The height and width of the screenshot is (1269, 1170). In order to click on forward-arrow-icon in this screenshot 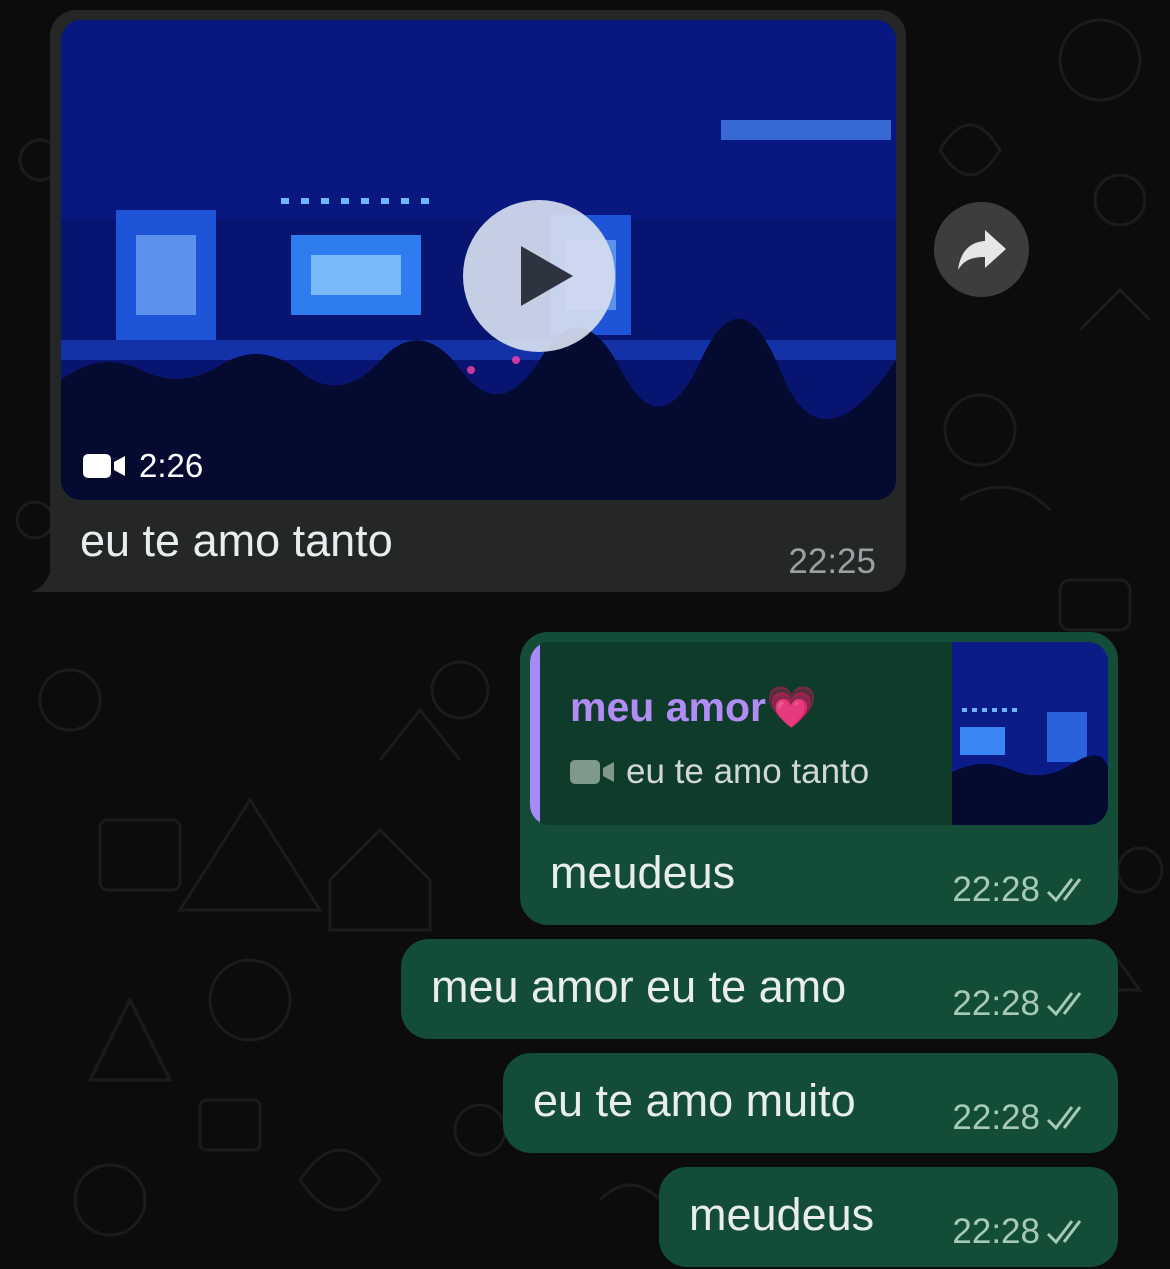, I will do `click(982, 250)`.